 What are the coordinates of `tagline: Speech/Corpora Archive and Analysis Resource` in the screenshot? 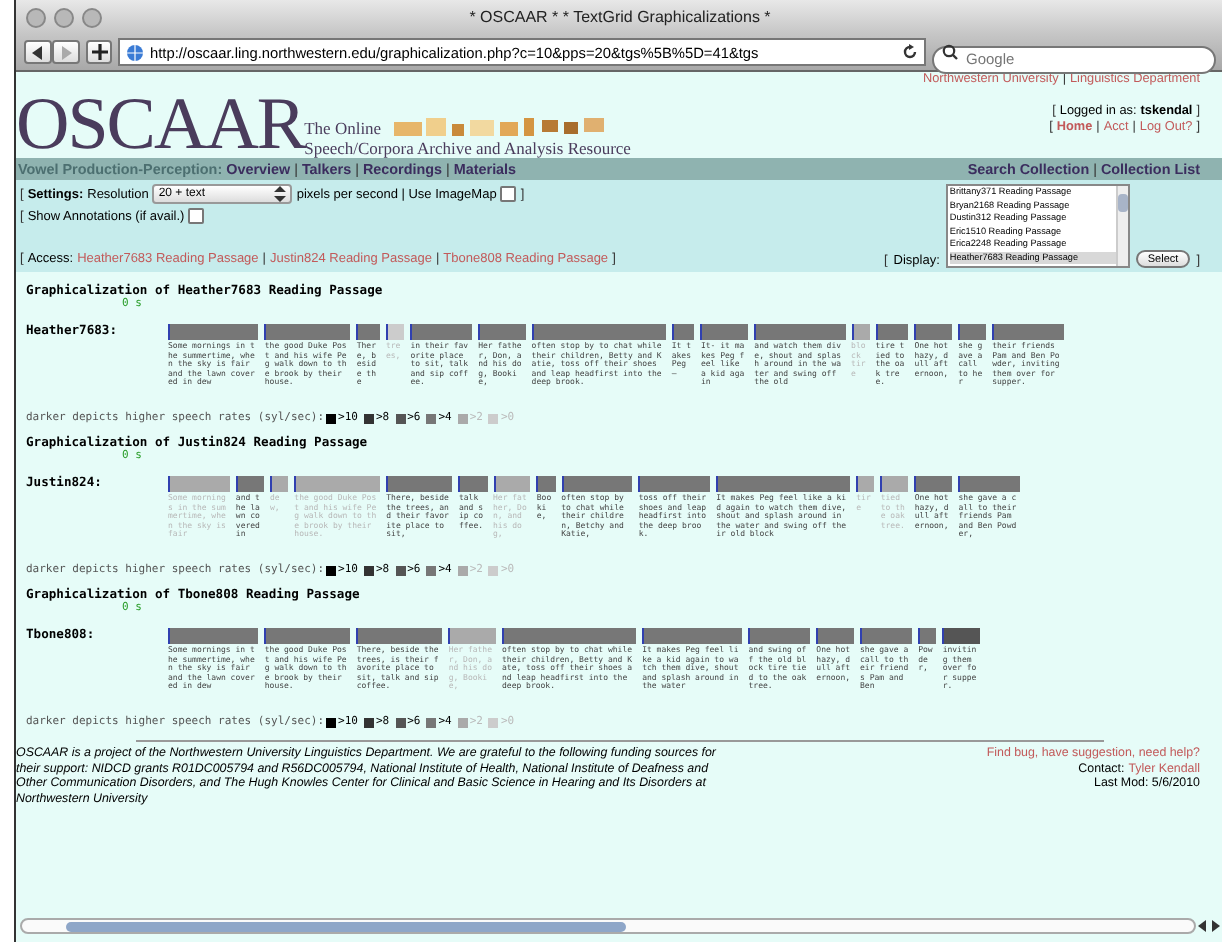 It's located at (467, 149).